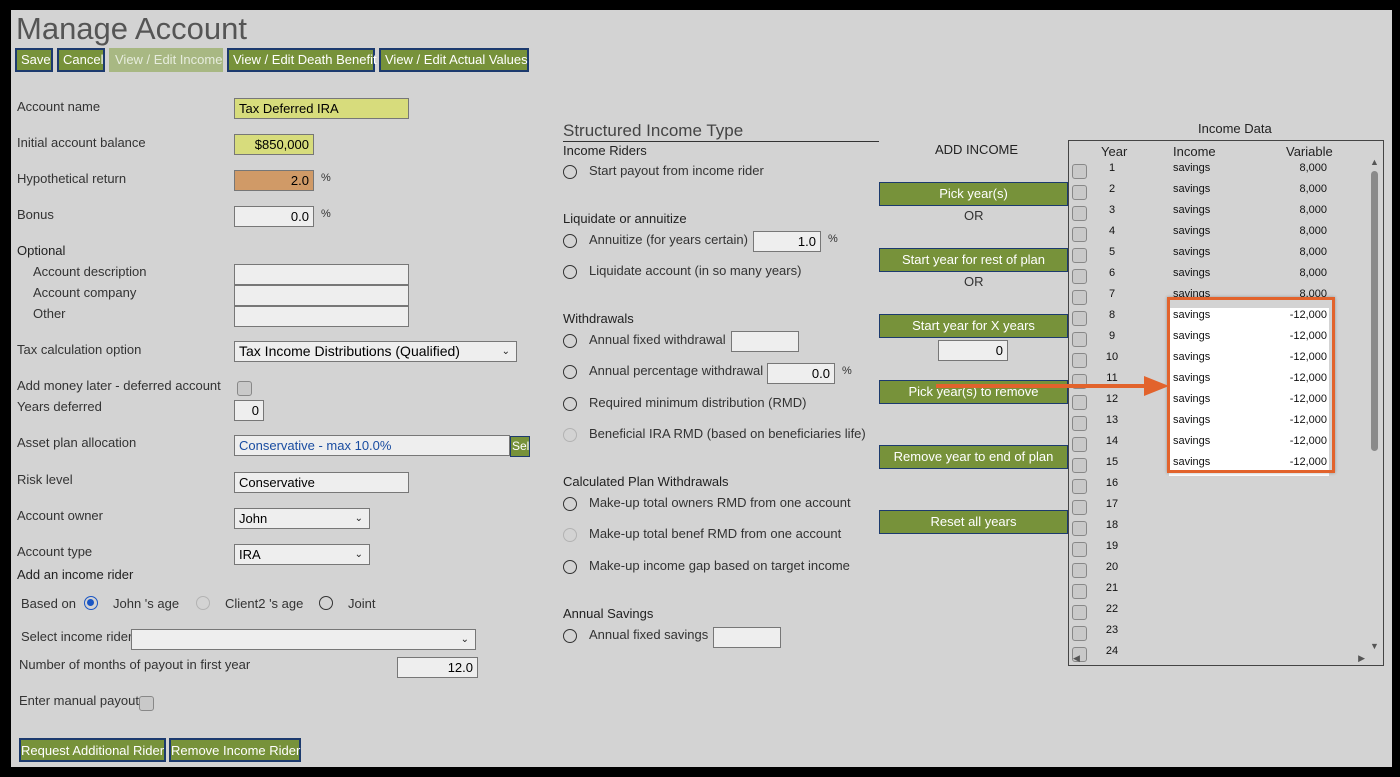 This screenshot has width=1400, height=777. Describe the element at coordinates (81, 60) in the screenshot. I see `cancel-button: Cancel` at that location.